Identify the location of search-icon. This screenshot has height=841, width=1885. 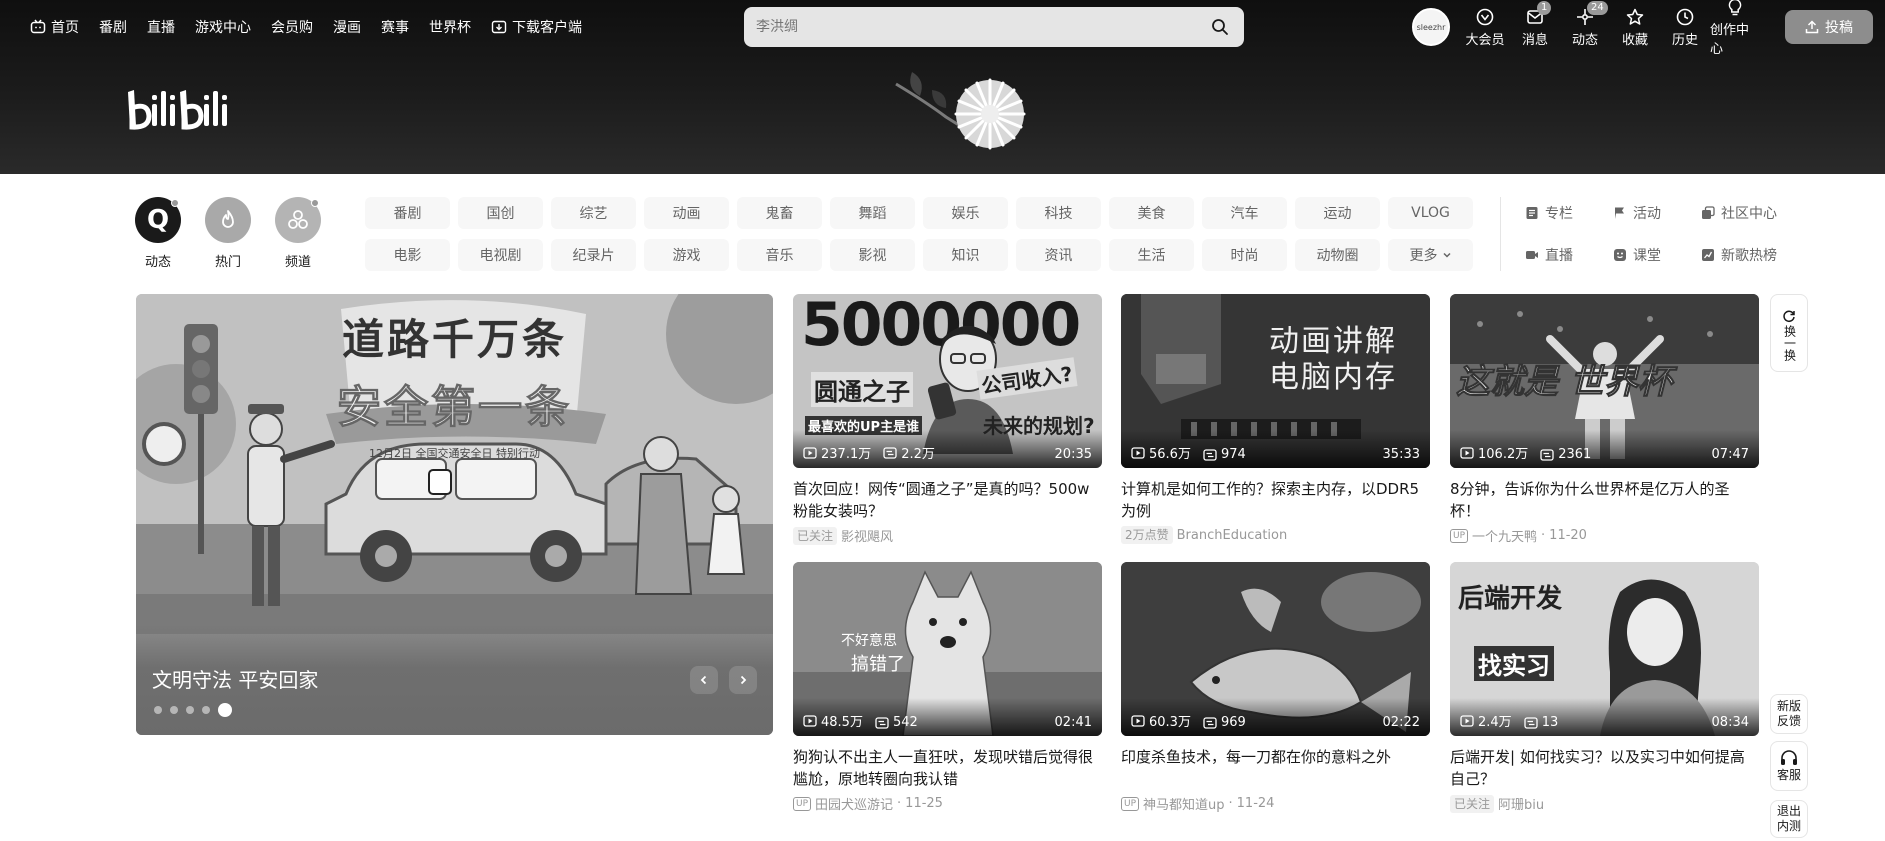
(1220, 27).